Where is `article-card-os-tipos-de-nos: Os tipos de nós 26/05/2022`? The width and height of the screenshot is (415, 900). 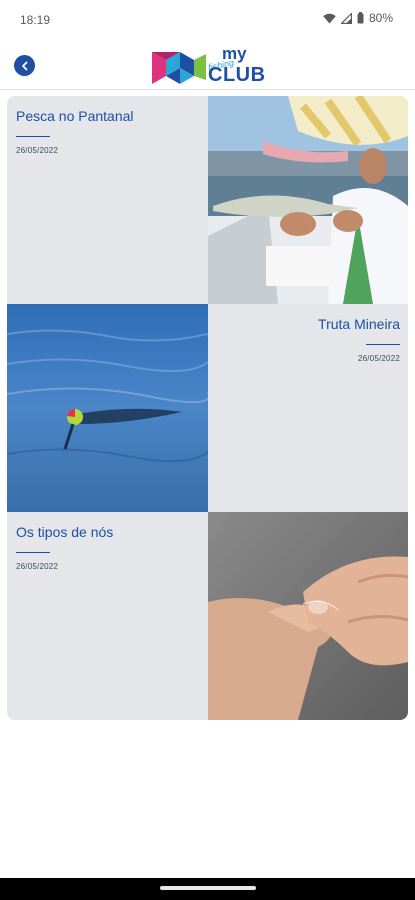
article-card-os-tipos-de-nos: Os tipos de nós 26/05/2022 is located at coordinates (107, 616).